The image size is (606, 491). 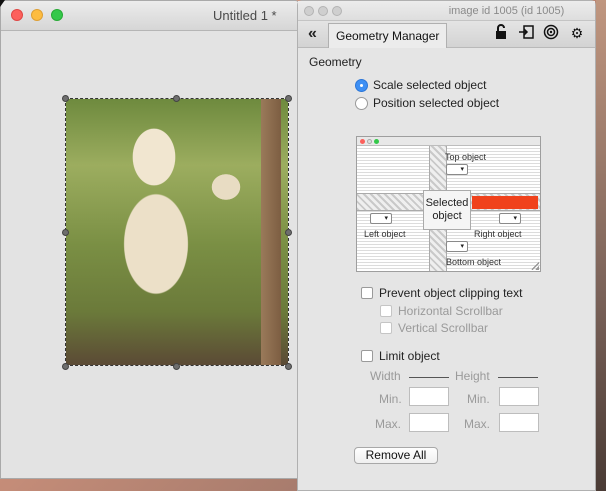 I want to click on resize-handle-bottom, so click(x=176, y=366).